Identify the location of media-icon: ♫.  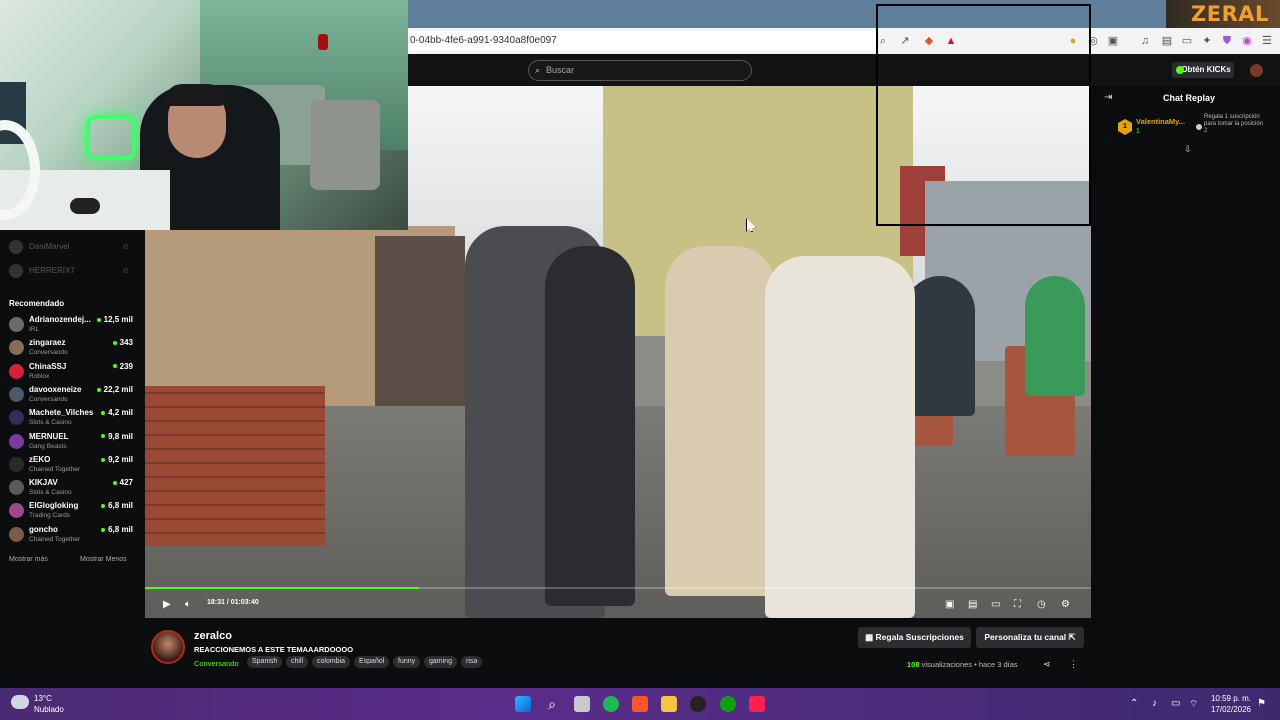
(1145, 41).